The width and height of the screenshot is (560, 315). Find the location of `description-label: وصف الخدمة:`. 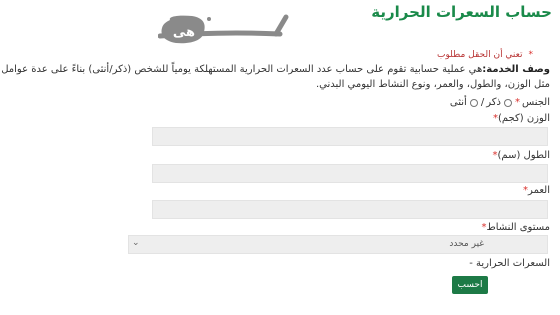

description-label: وصف الخدمة: is located at coordinates (516, 69).